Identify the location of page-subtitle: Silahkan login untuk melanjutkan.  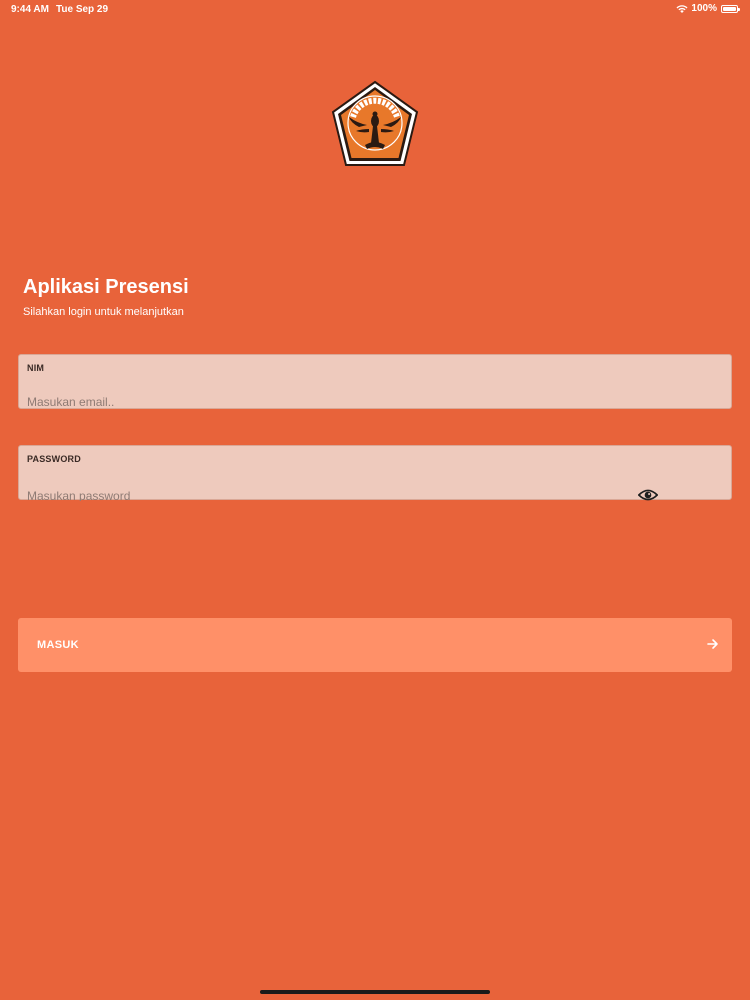
(103, 312).